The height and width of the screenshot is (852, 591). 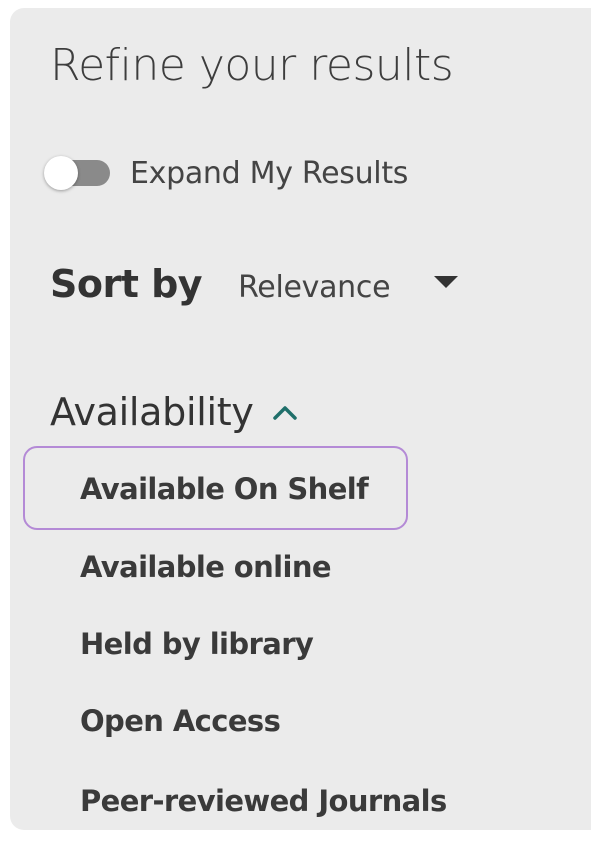 I want to click on expand-results-row: Expand My Results, so click(x=226, y=173).